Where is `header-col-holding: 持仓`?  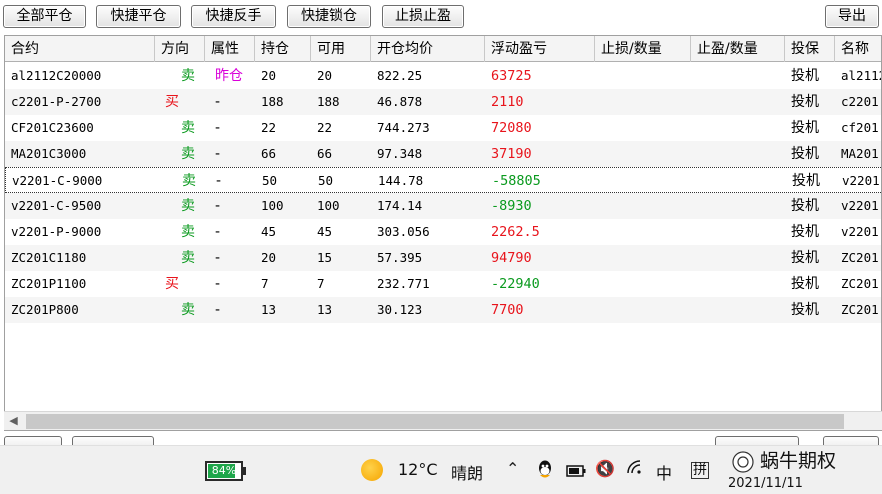 header-col-holding: 持仓 is located at coordinates (283, 49).